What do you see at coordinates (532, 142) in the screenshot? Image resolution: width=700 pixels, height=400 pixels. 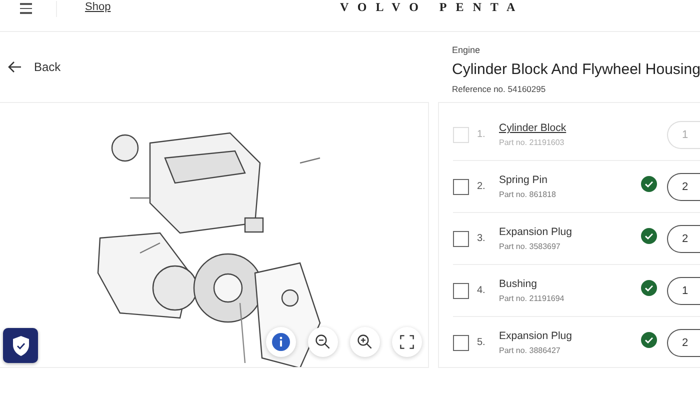 I see `part-number: Part no. 21191603` at bounding box center [532, 142].